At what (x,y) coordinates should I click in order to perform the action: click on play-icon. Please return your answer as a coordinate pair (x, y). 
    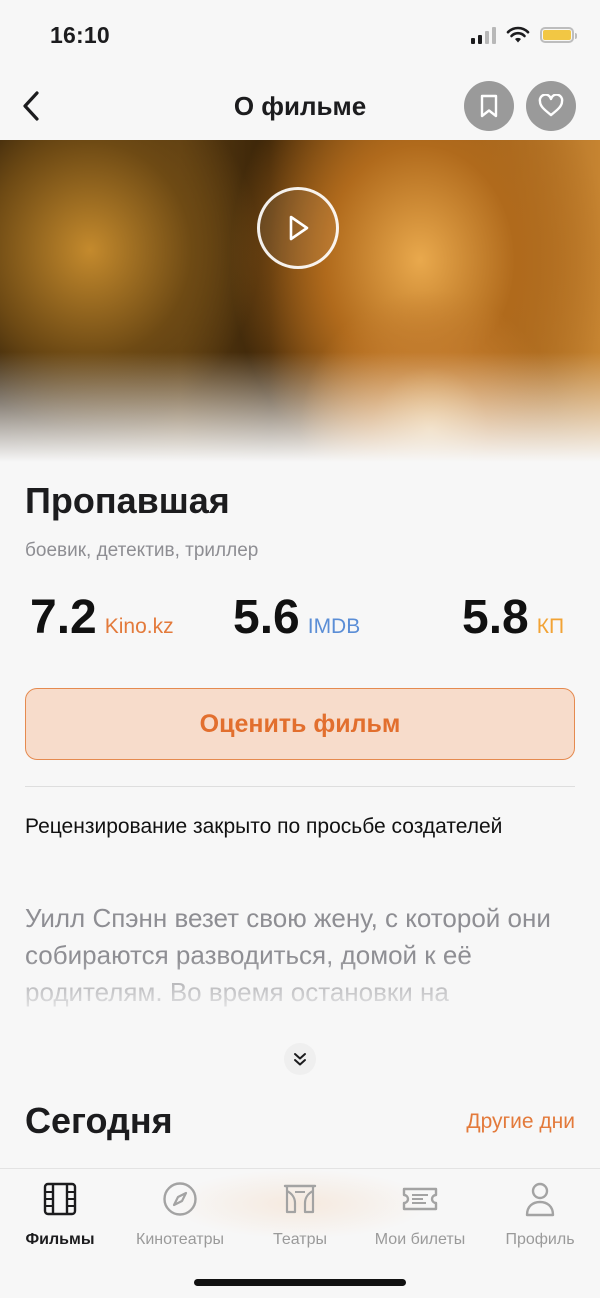
    Looking at the image, I should click on (299, 228).